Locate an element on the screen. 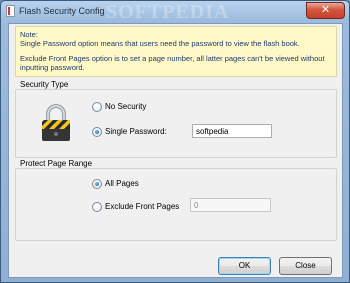  close-icon: ✕ is located at coordinates (325, 10).